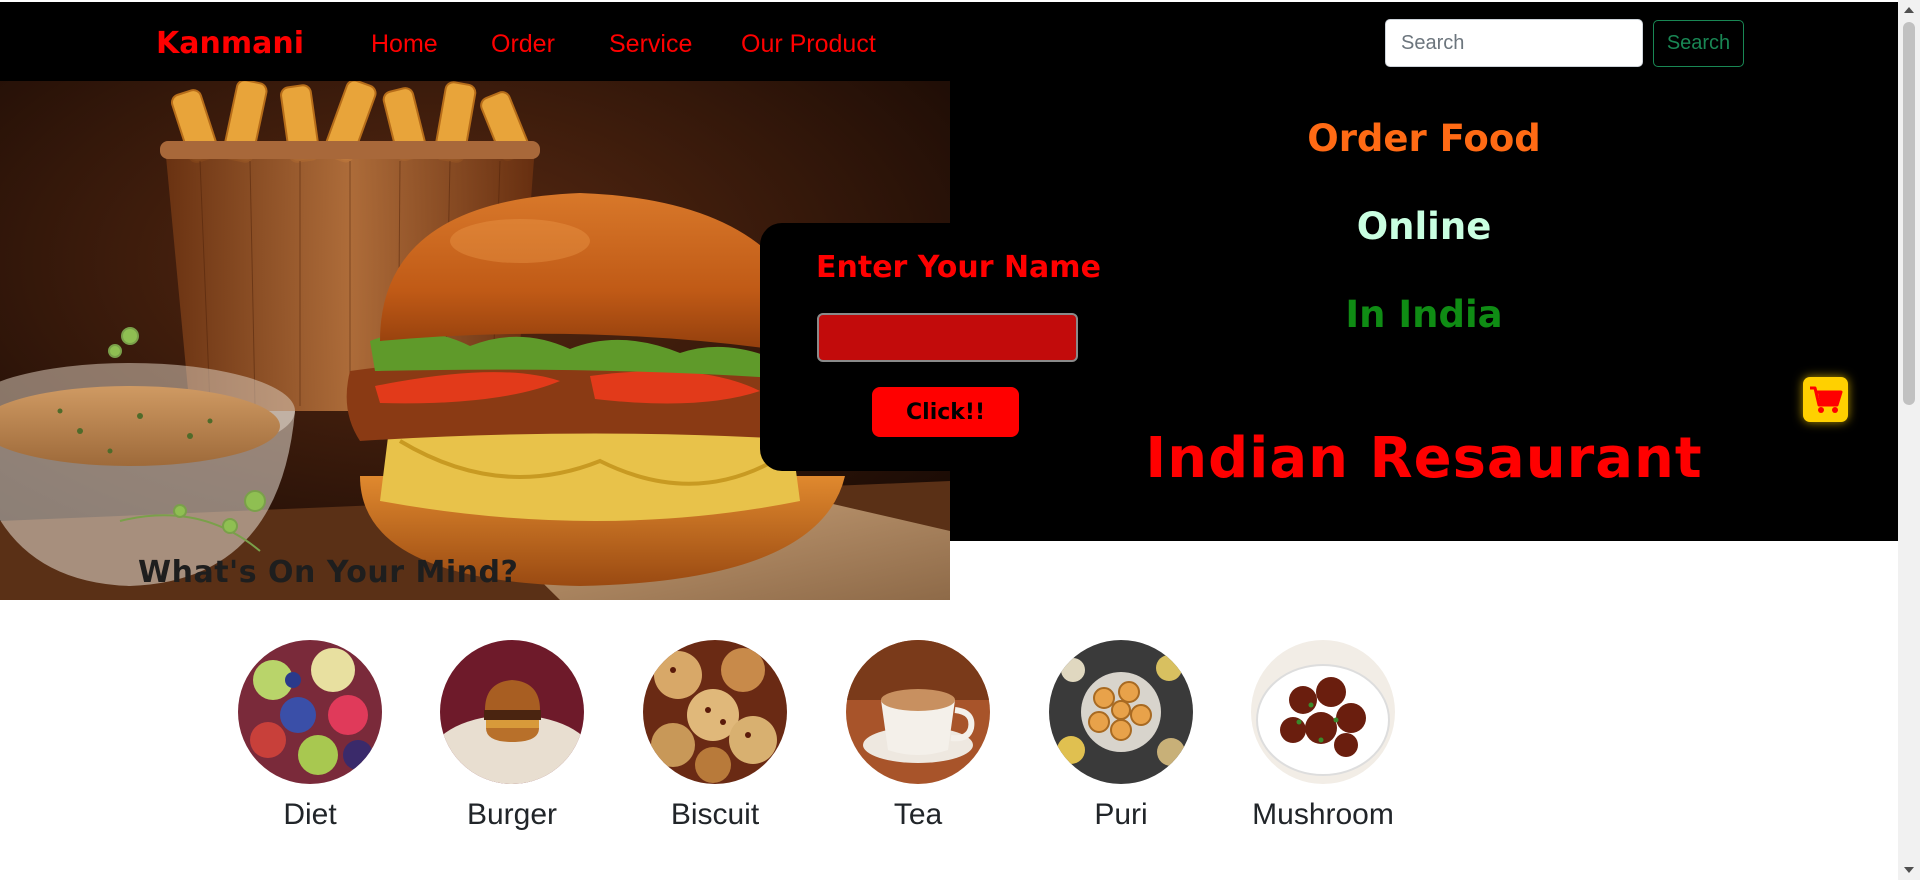  Describe the element at coordinates (404, 44) in the screenshot. I see `nav-link-home: Home` at that location.